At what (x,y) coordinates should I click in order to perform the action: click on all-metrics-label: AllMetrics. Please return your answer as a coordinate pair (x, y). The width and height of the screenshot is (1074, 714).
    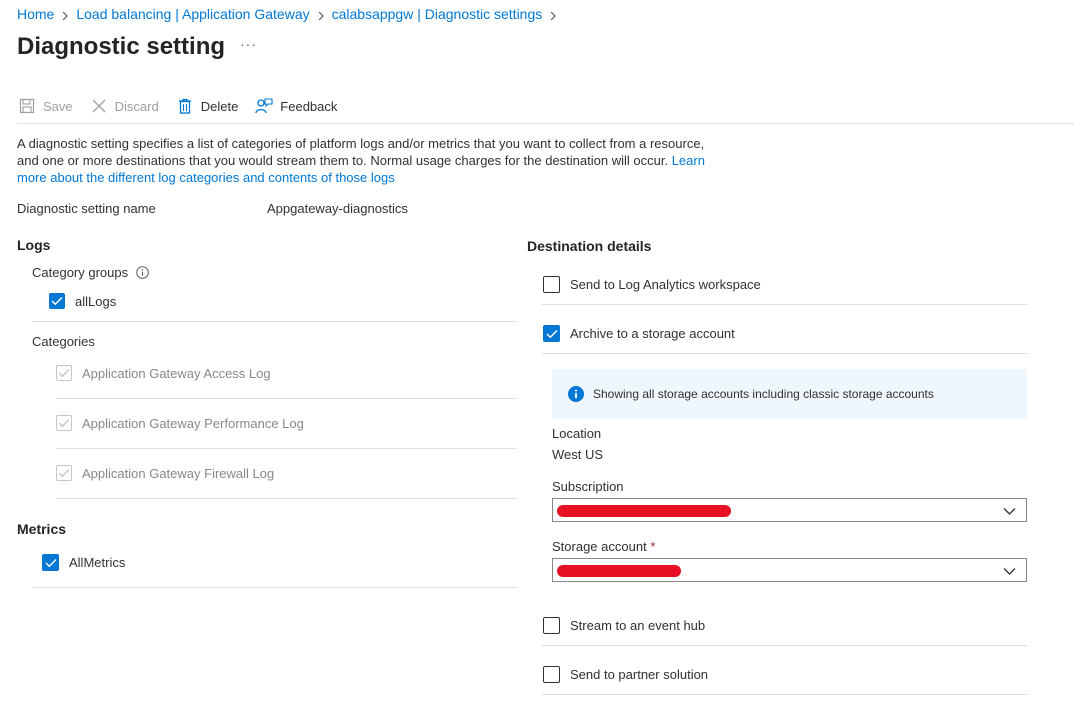
    Looking at the image, I should click on (97, 562).